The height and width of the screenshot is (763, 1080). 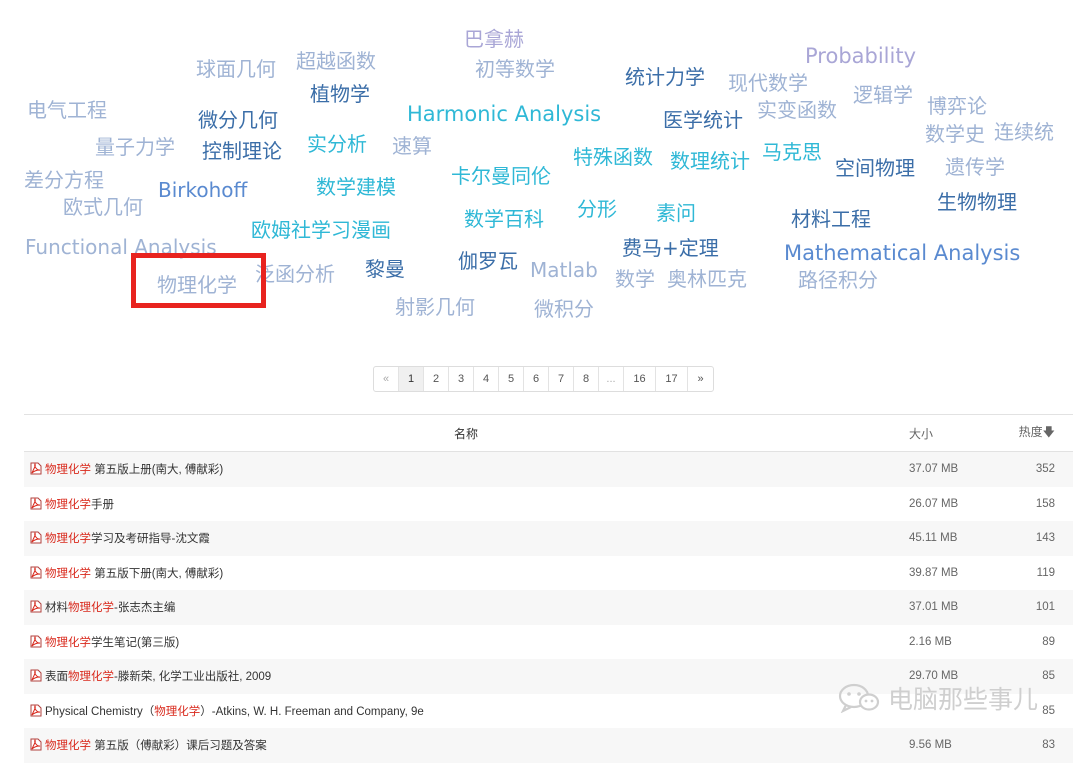 I want to click on page-button: 1, so click(x=411, y=379).